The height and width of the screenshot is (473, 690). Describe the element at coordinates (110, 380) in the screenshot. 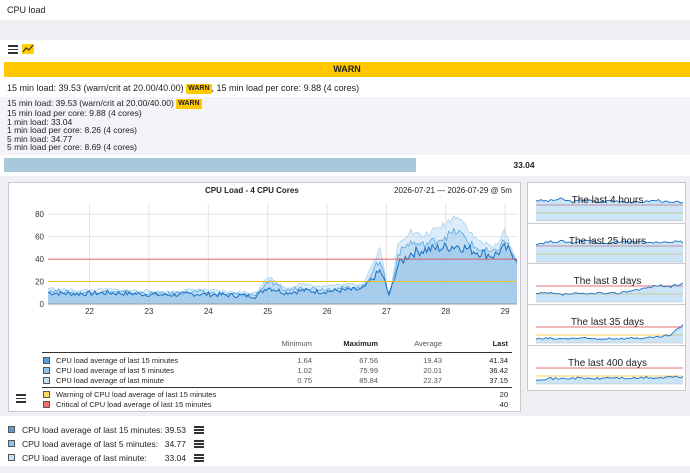

I see `legend-name: CPU load average of last minute` at that location.